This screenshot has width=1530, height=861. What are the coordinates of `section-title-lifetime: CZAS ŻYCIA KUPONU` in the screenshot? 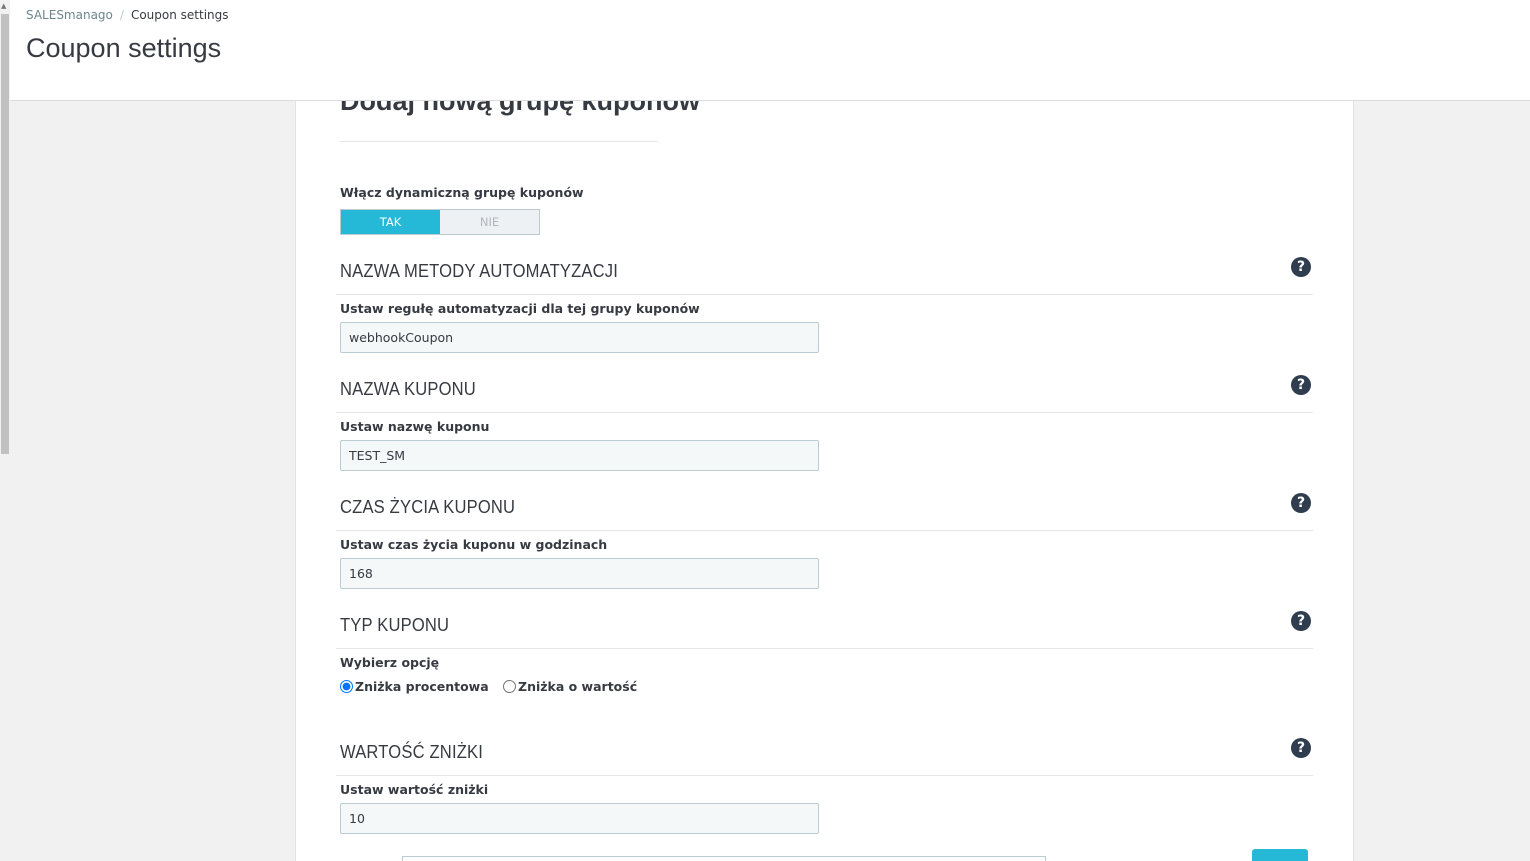 It's located at (428, 507).